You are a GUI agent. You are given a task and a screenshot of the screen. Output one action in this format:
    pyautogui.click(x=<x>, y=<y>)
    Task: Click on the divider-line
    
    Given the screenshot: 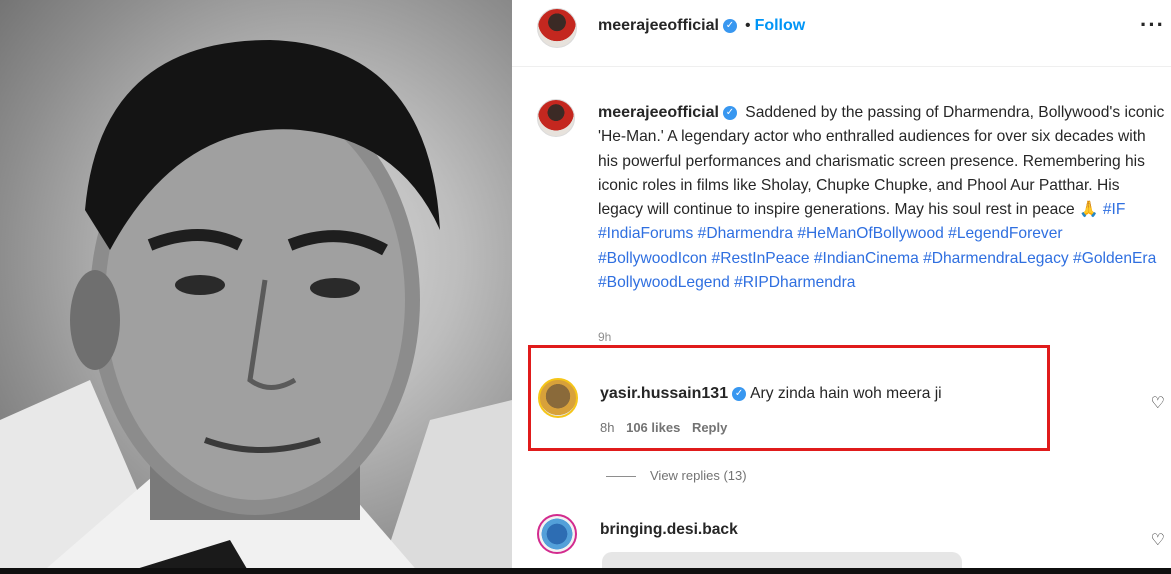 What is the action you would take?
    pyautogui.click(x=621, y=477)
    